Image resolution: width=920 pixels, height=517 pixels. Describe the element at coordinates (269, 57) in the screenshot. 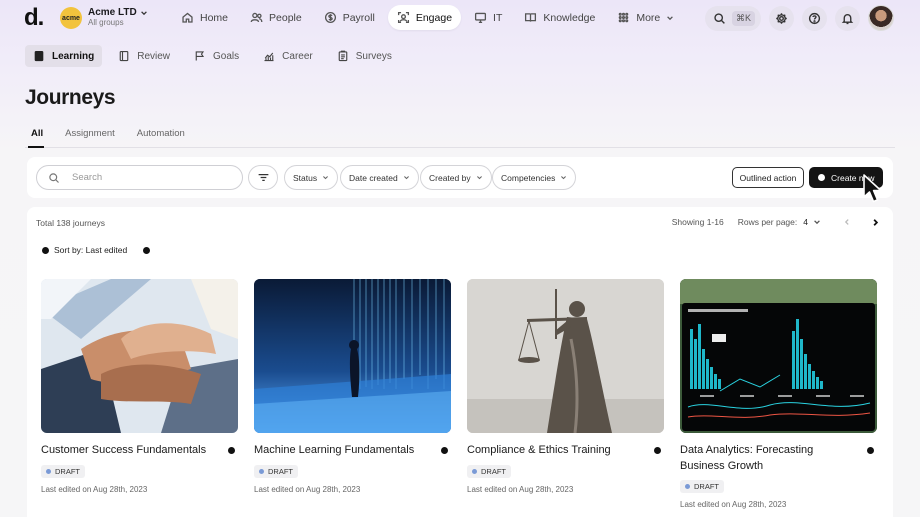

I see `chart-icon` at that location.